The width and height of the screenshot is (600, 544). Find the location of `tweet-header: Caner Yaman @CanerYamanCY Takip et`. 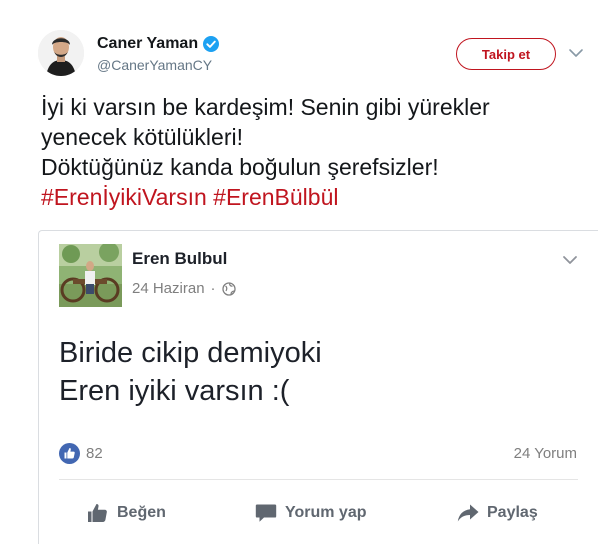

tweet-header: Caner Yaman @CanerYamanCY Takip et is located at coordinates (300, 40).